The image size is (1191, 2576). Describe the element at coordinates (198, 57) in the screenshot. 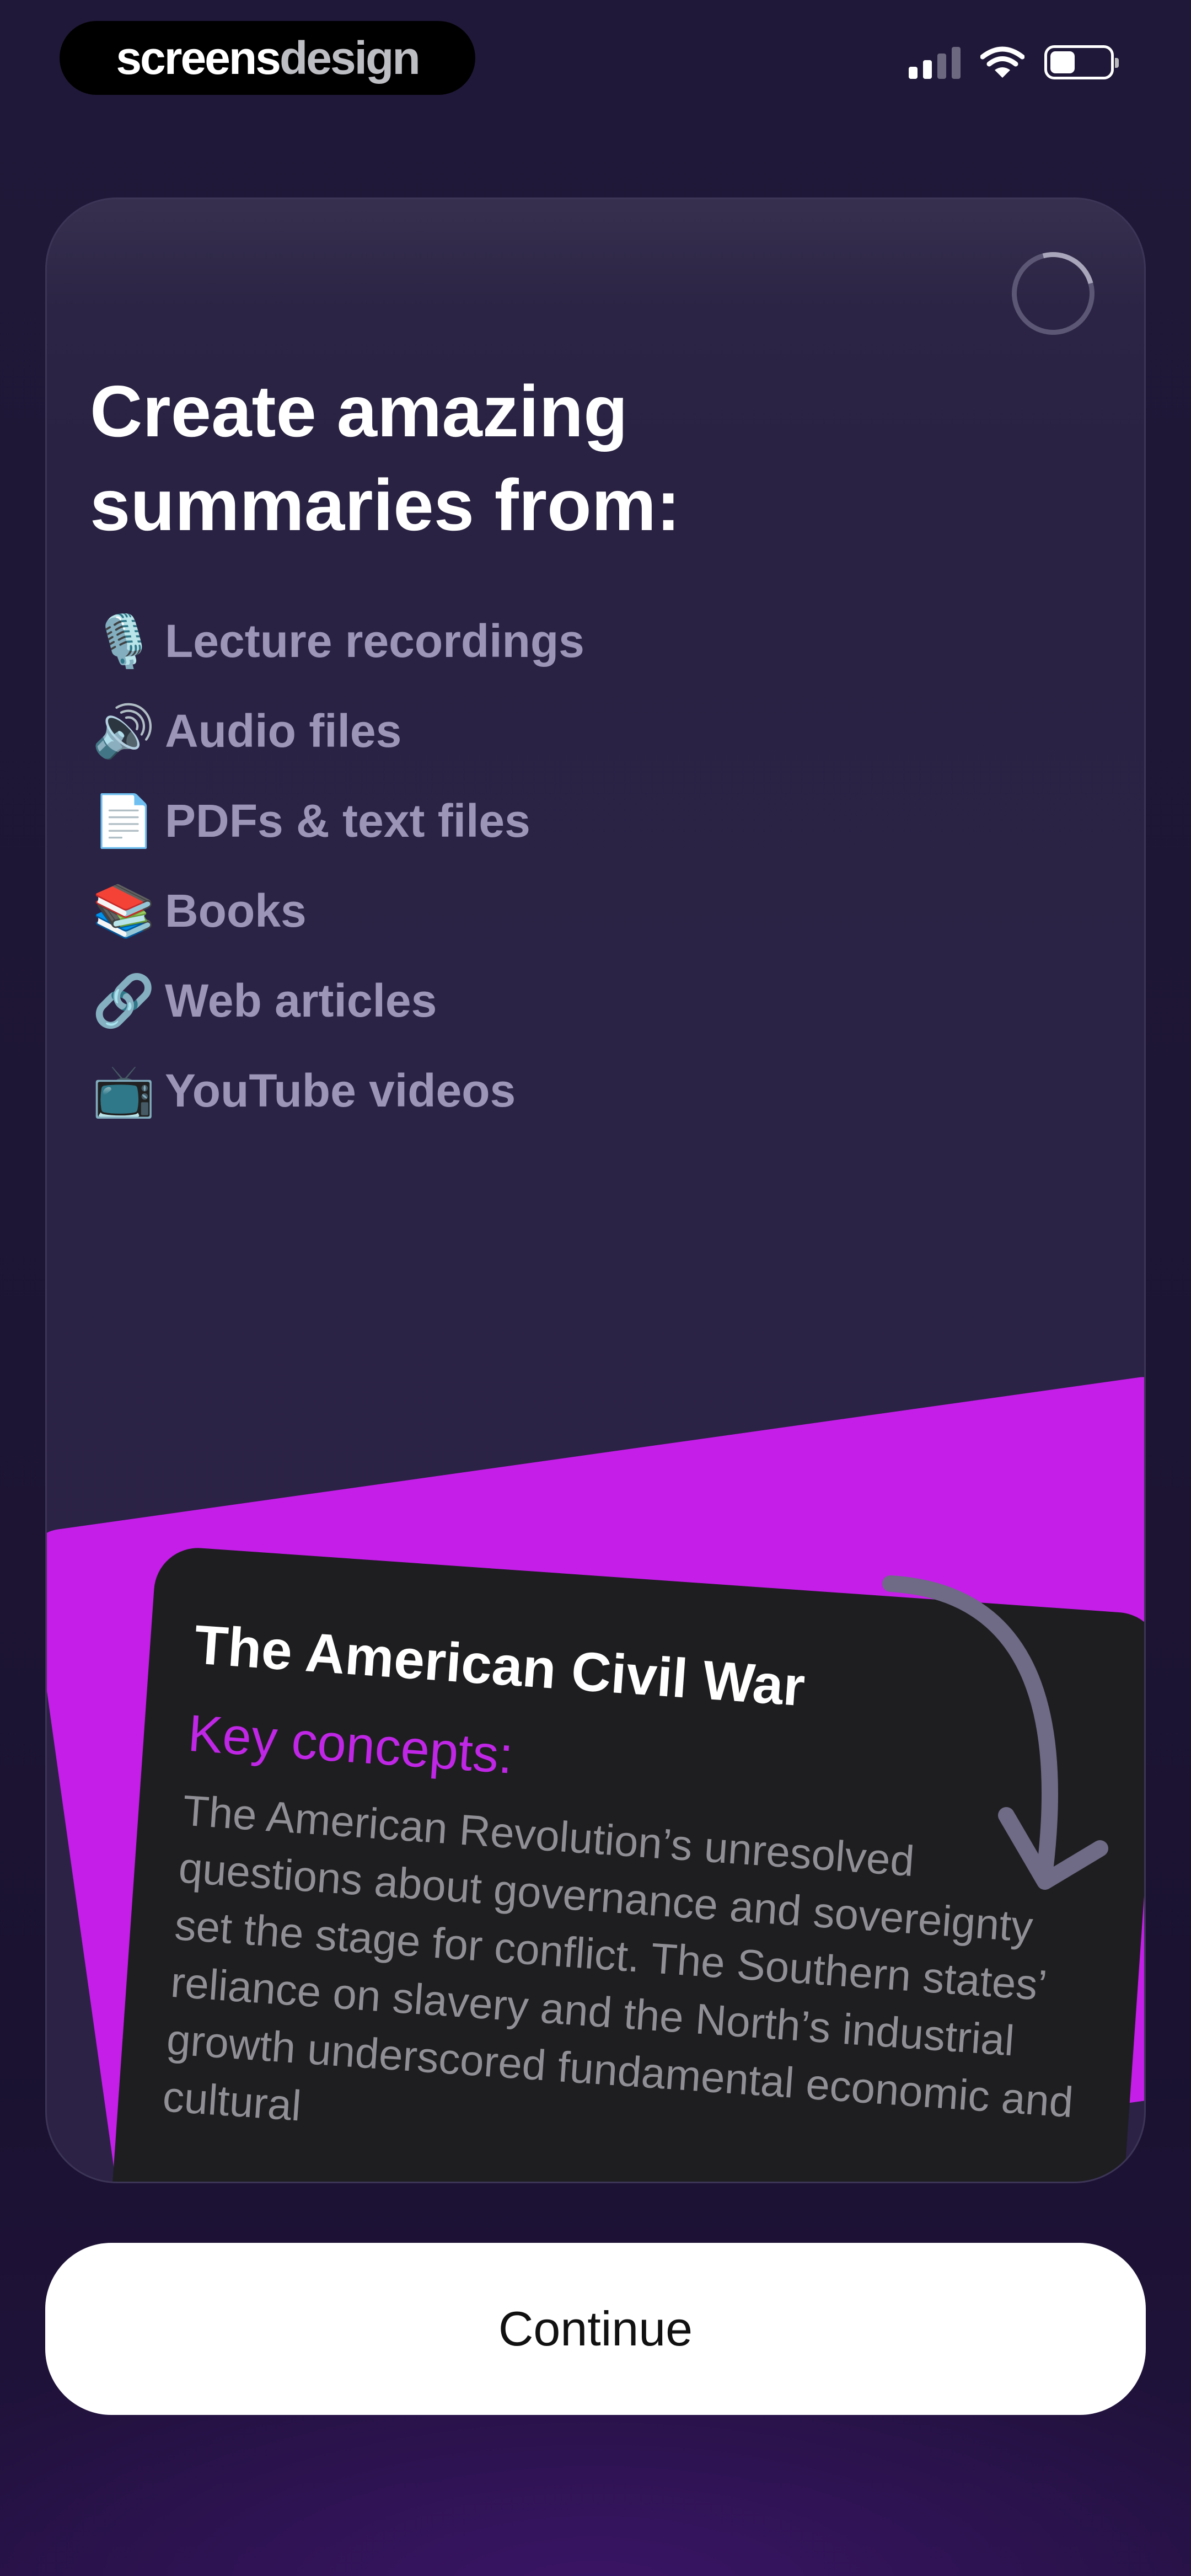

I see `badge-text-screens: screens` at that location.